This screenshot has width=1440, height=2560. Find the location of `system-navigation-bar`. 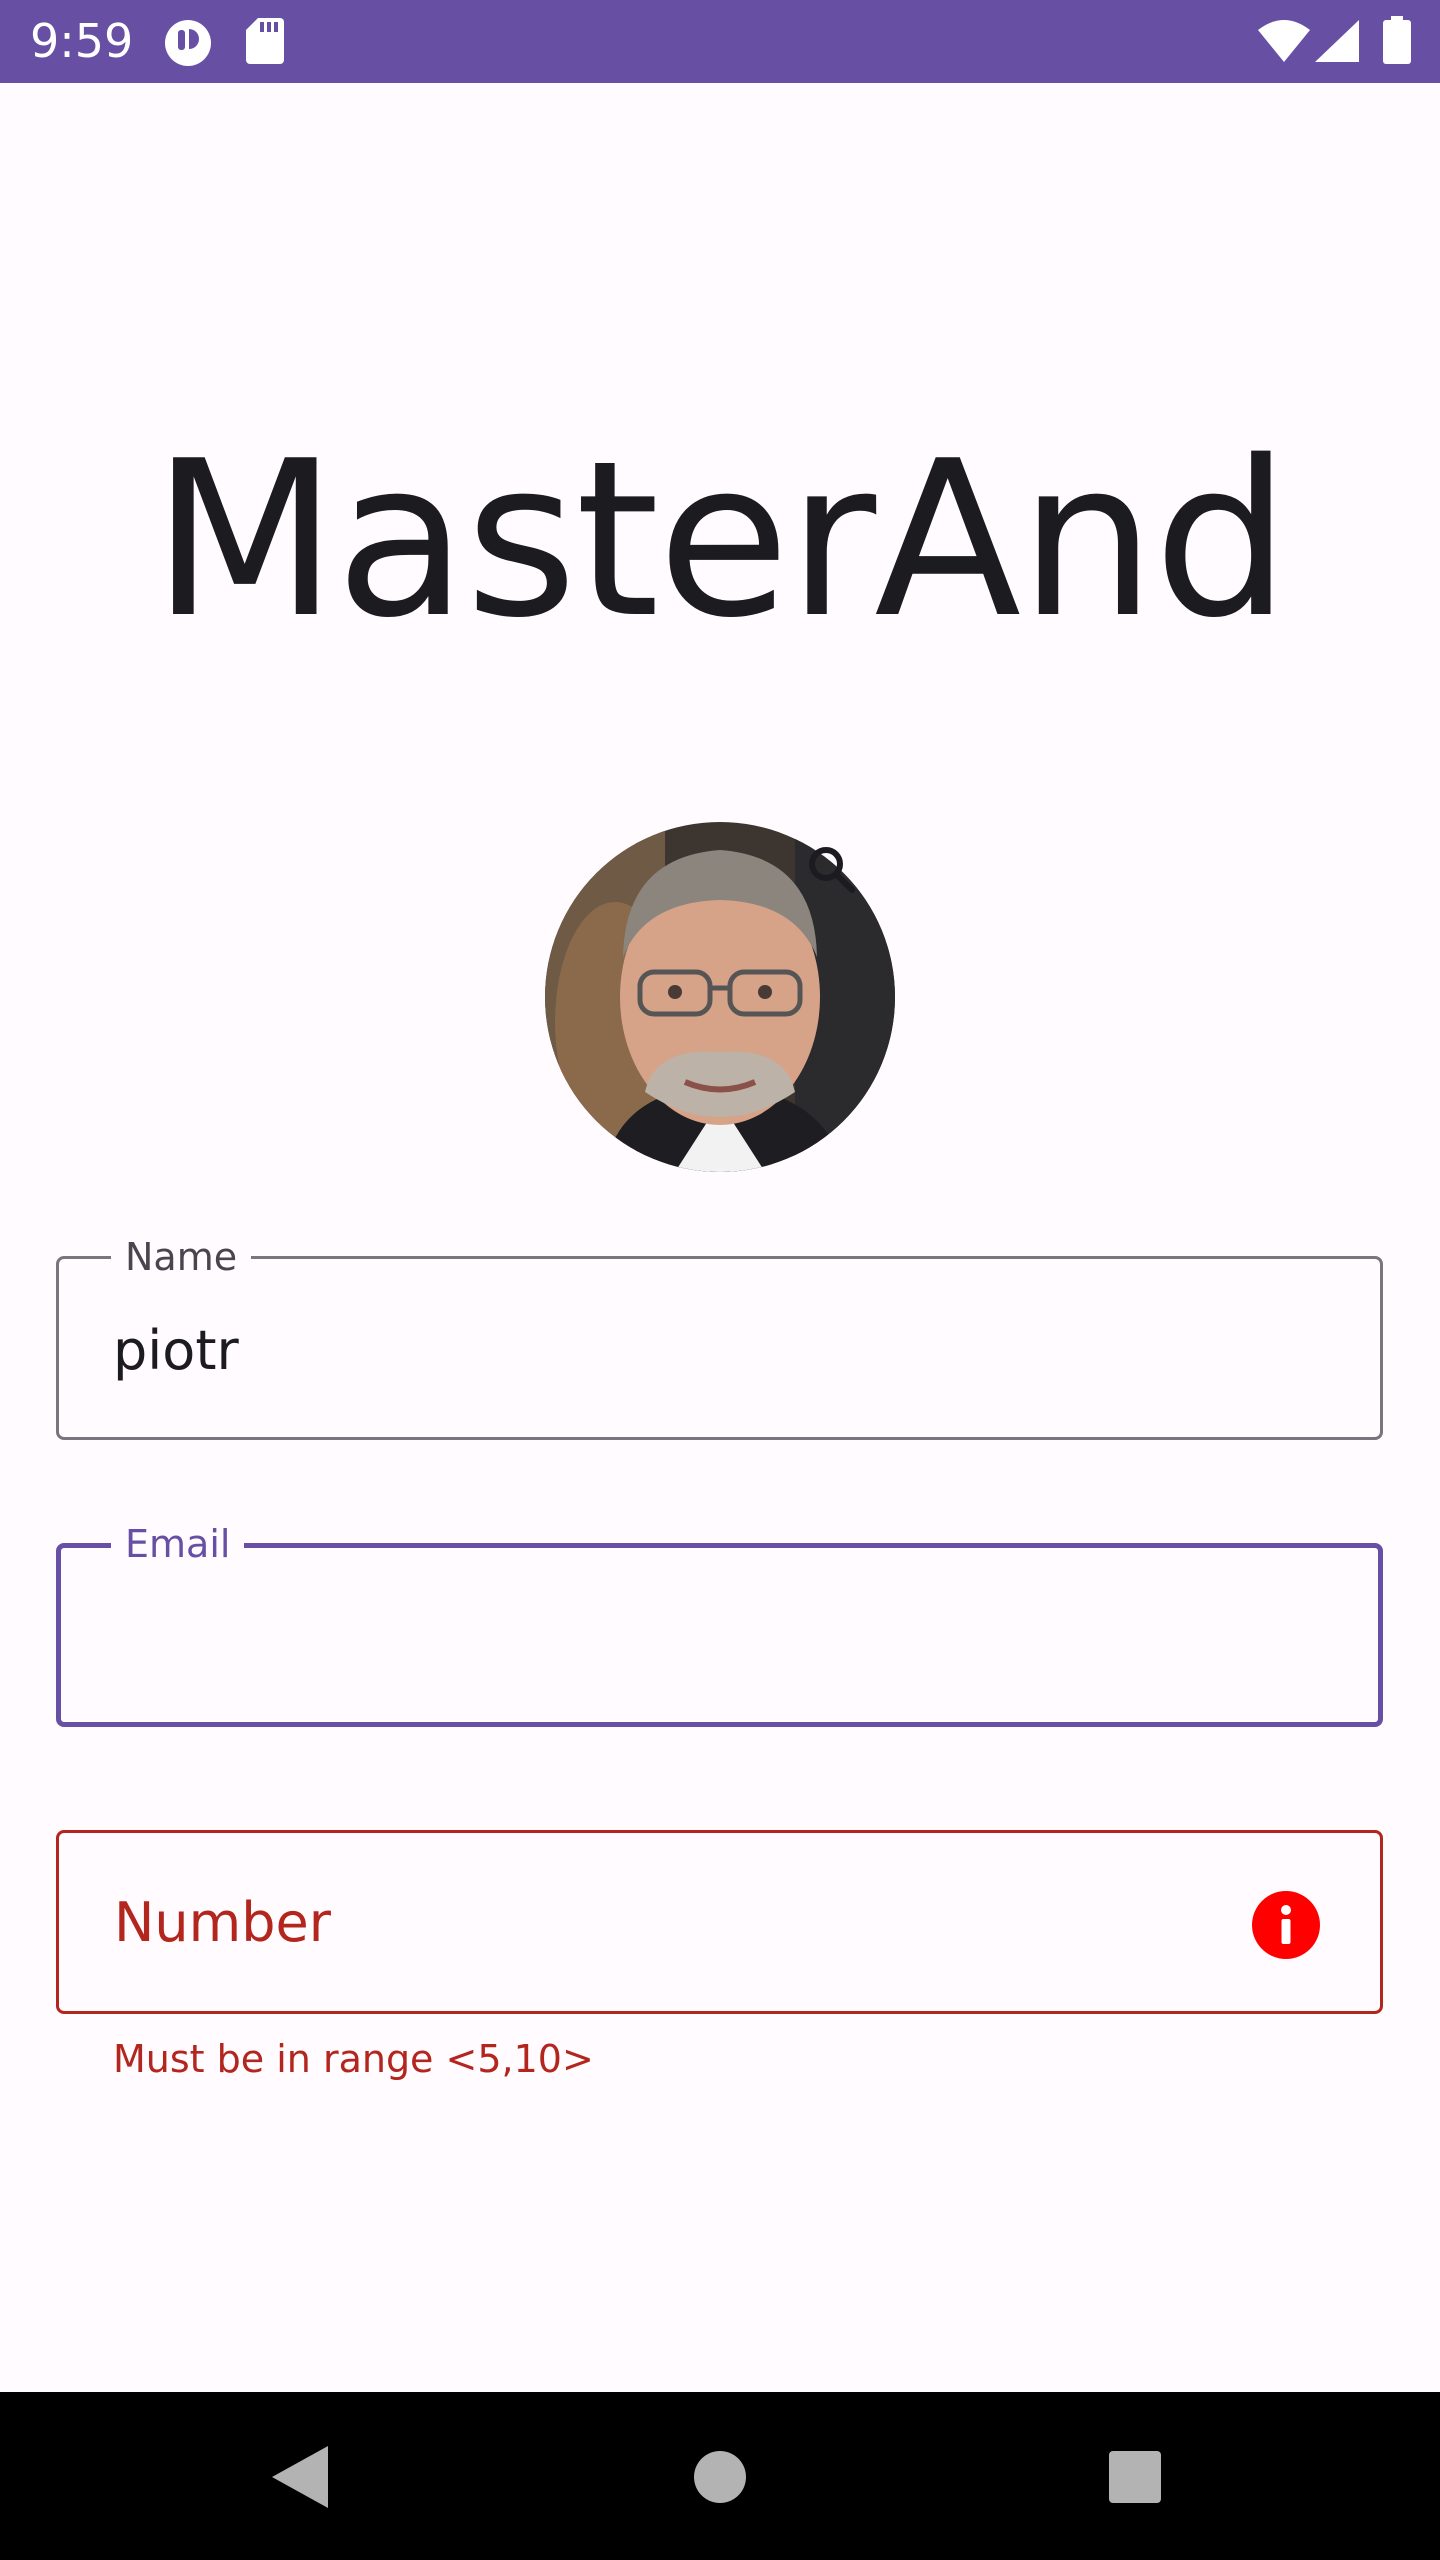

system-navigation-bar is located at coordinates (720, 2476).